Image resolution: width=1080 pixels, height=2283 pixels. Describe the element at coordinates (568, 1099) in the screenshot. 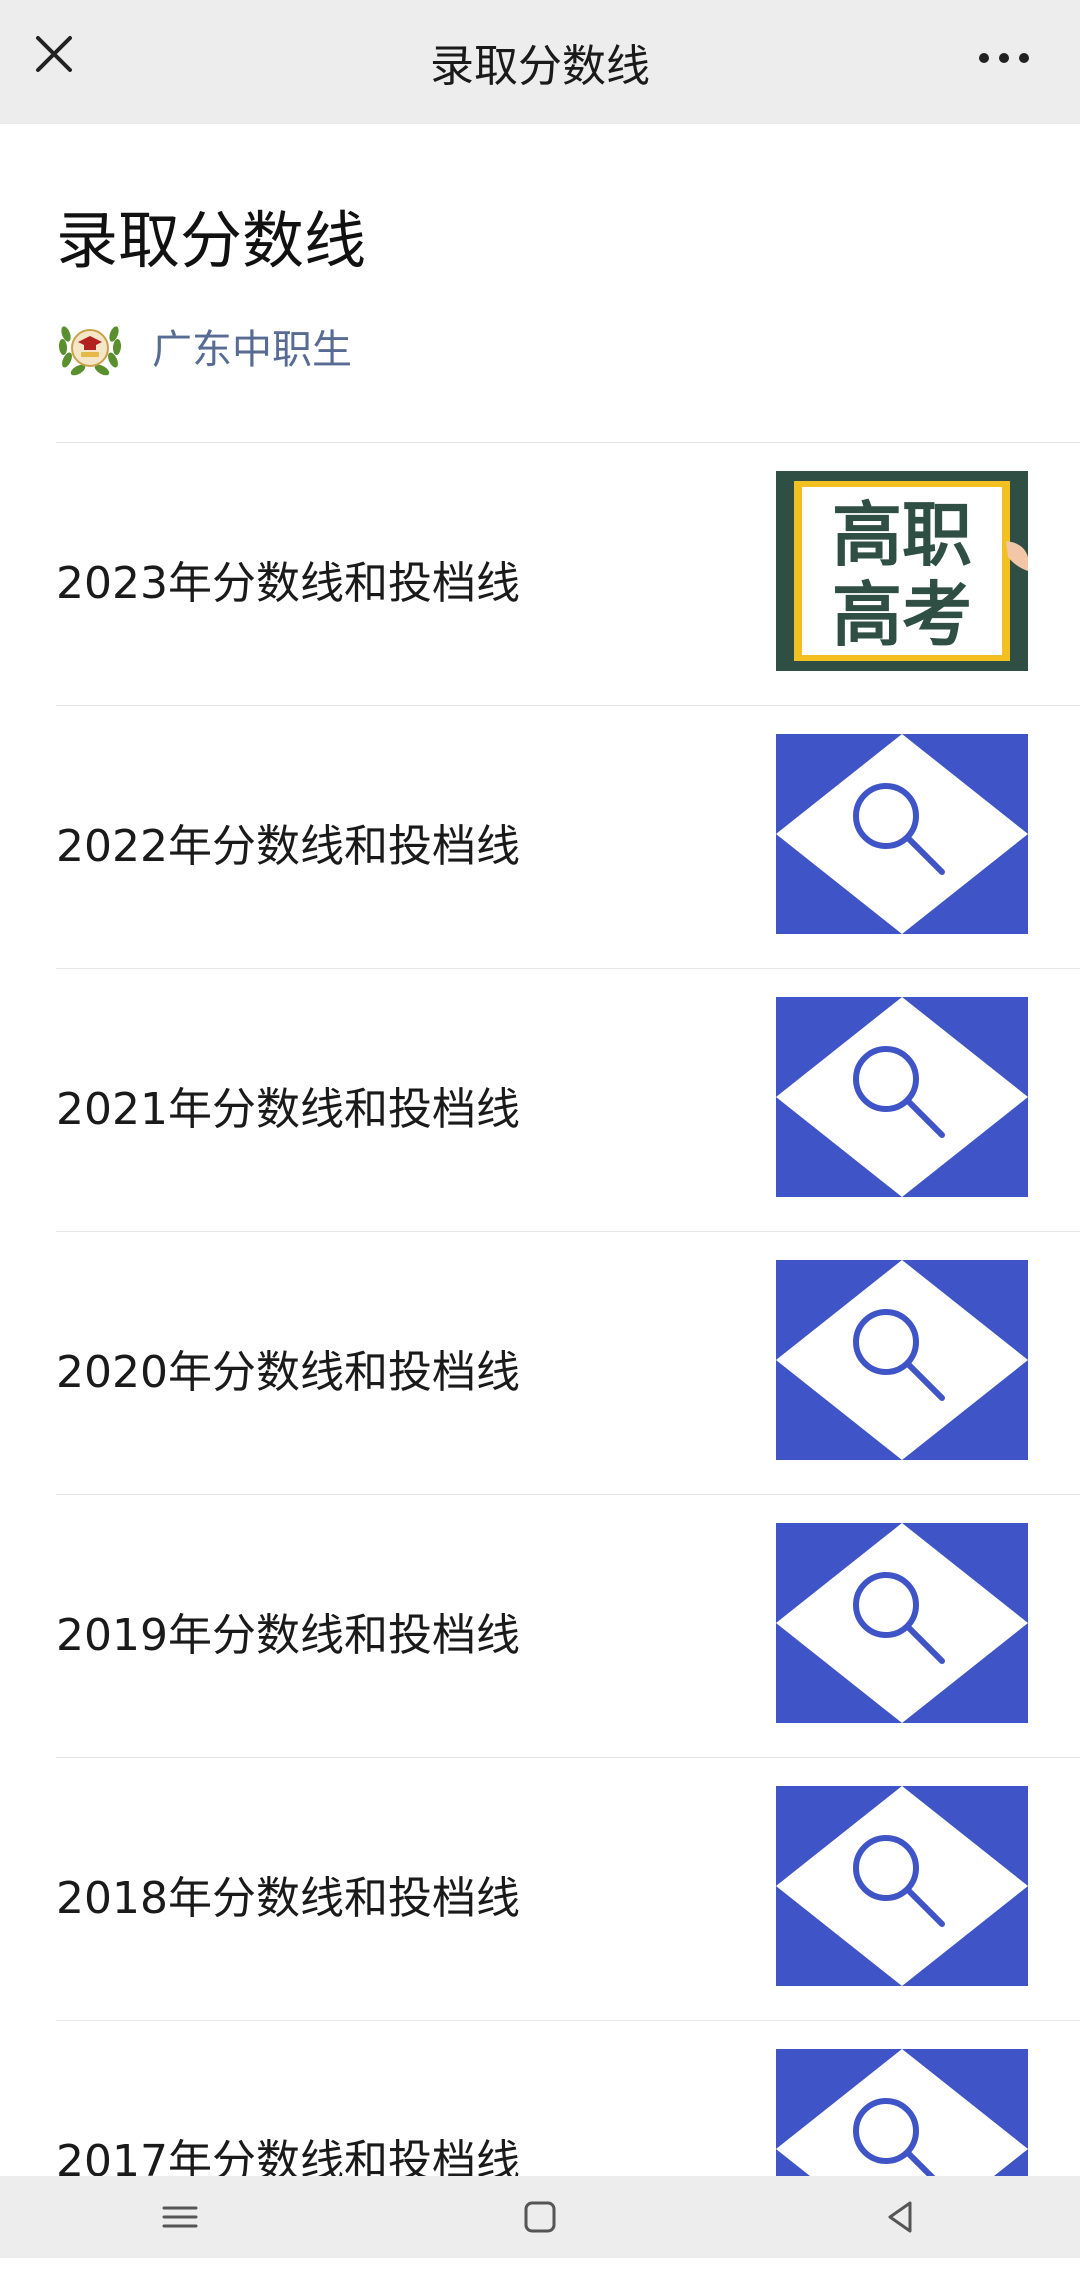

I see `list-item-2021: 2021年分数线和投档线` at that location.